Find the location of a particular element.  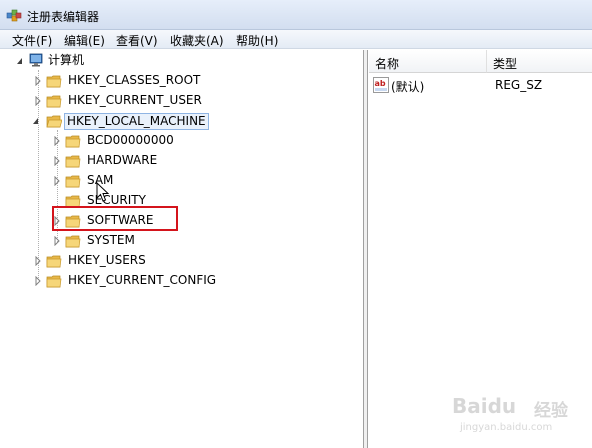

watermark-cn: 经验 is located at coordinates (551, 411).